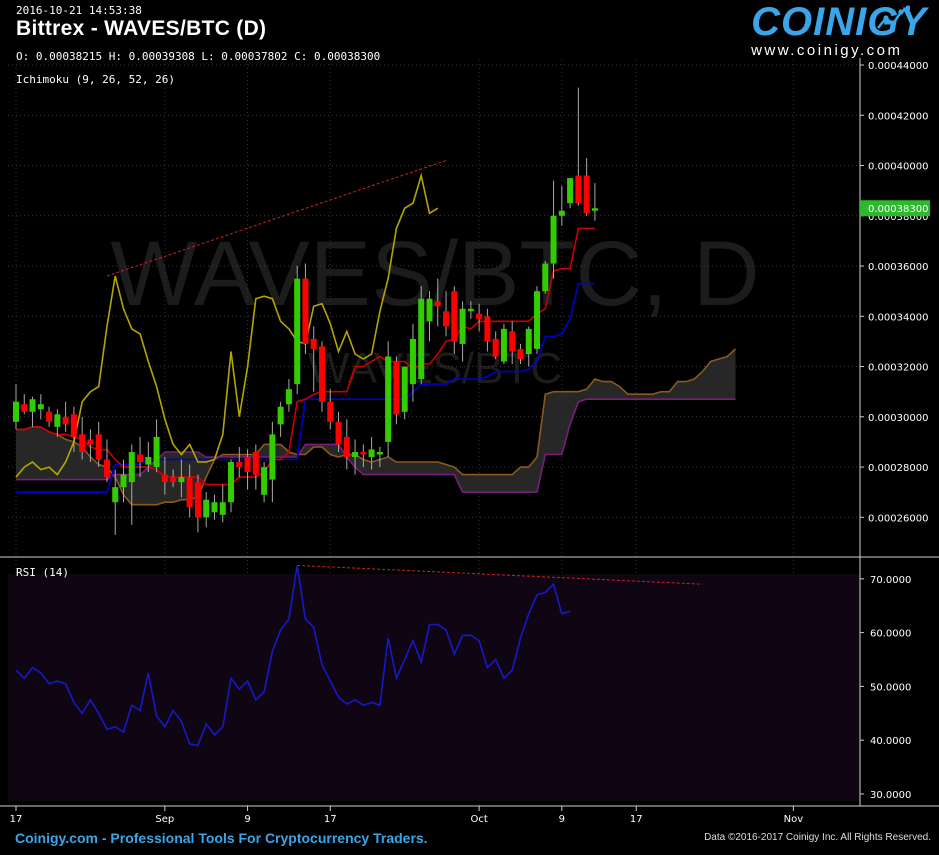 The width and height of the screenshot is (939, 855). I want to click on price-tick-label: 0.00030000, so click(898, 418).